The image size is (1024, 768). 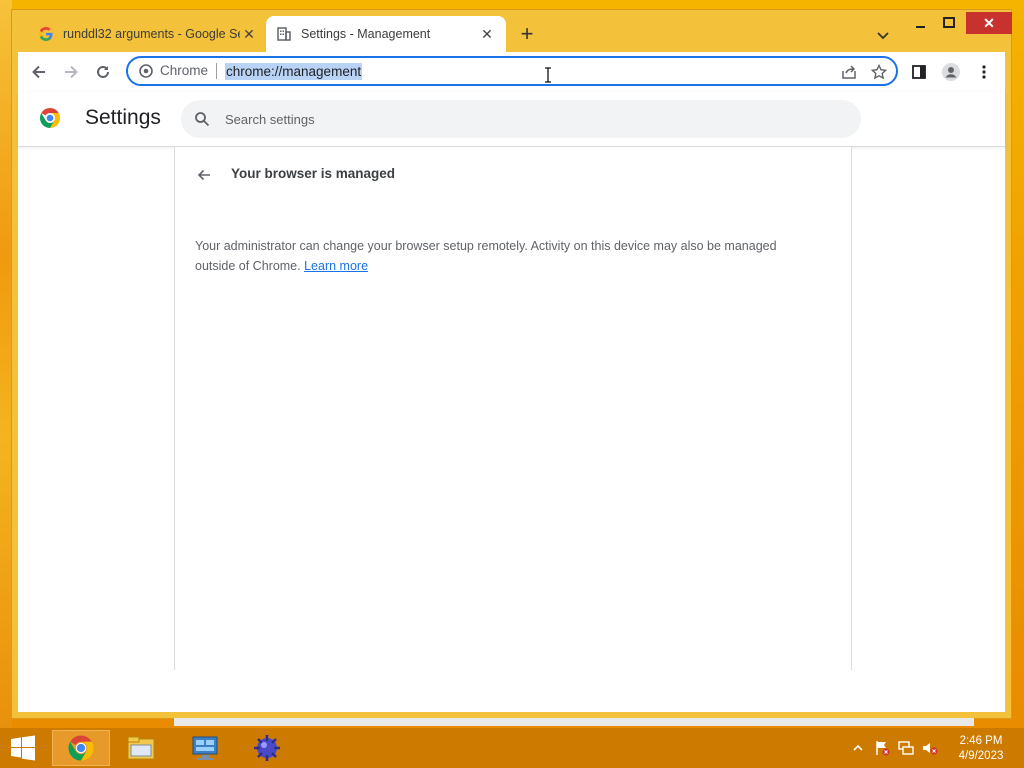 What do you see at coordinates (951, 72) in the screenshot?
I see `profile-avatar-icon` at bounding box center [951, 72].